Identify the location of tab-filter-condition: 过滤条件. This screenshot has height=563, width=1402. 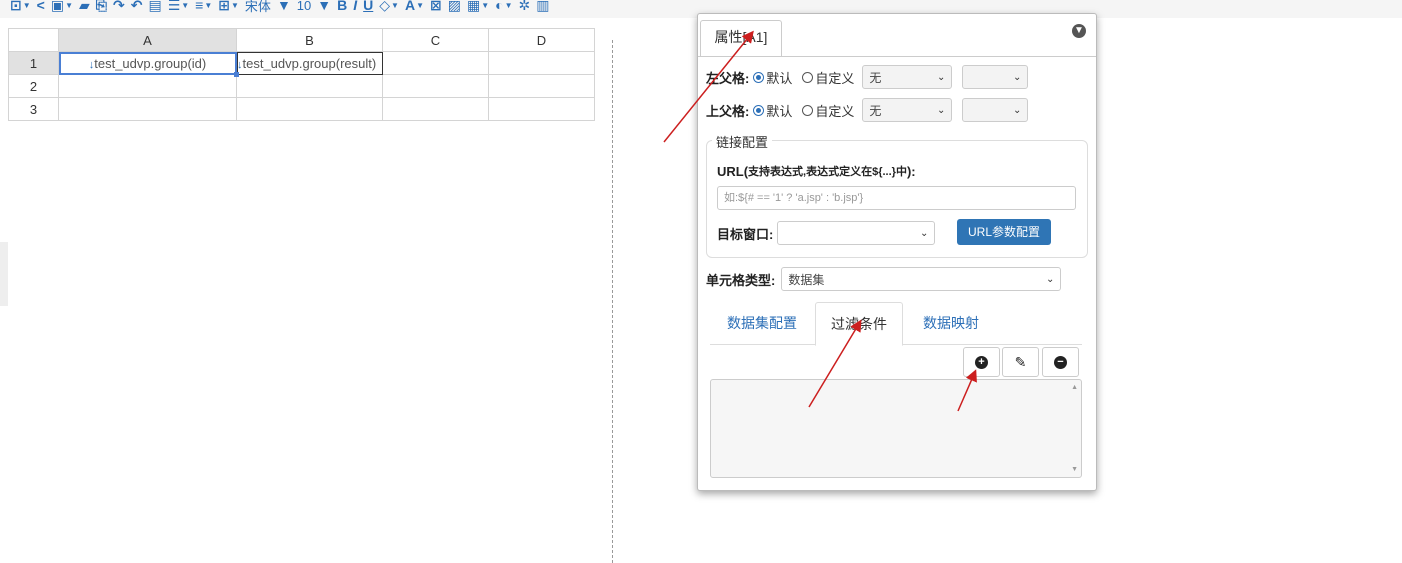
(859, 324).